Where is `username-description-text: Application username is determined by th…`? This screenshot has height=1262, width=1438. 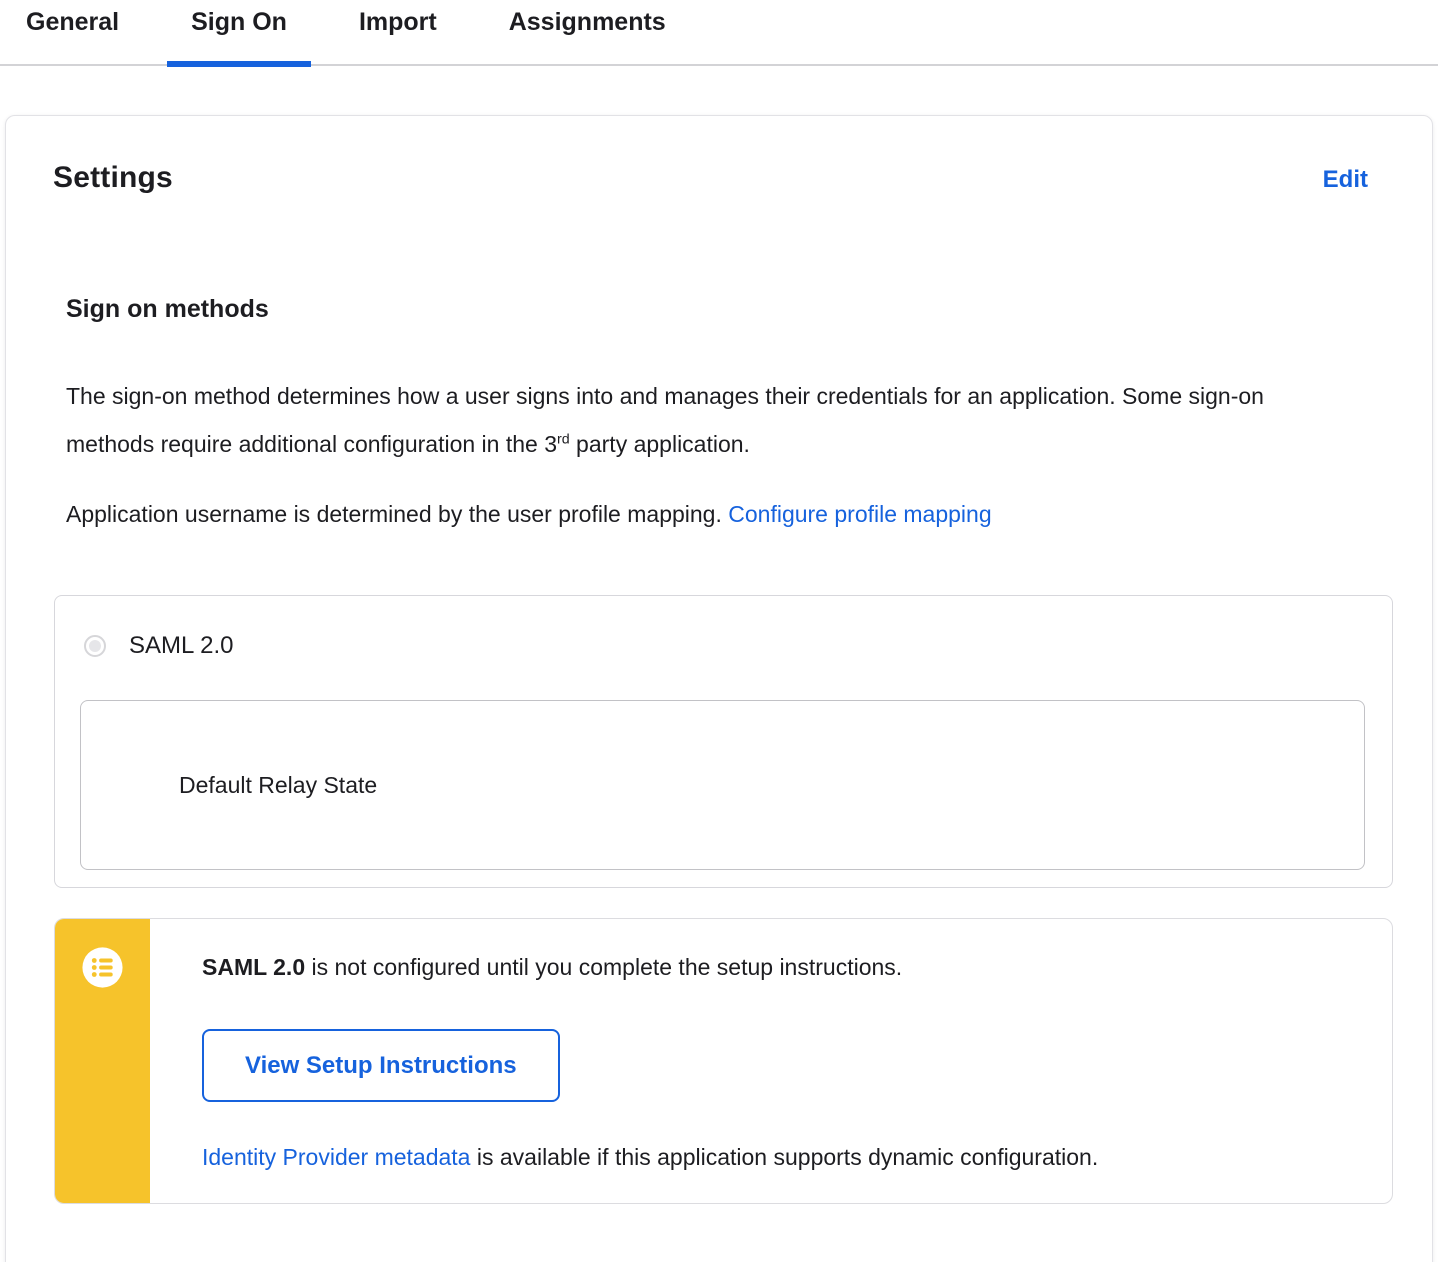 username-description-text: Application username is determined by th… is located at coordinates (397, 514).